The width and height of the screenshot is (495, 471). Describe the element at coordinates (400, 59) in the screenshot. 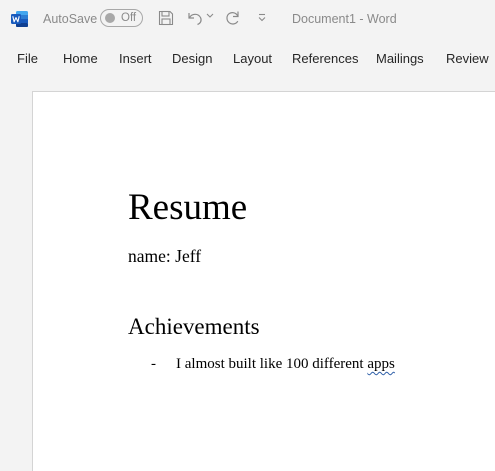

I see `tab-mailings: Mailings` at that location.